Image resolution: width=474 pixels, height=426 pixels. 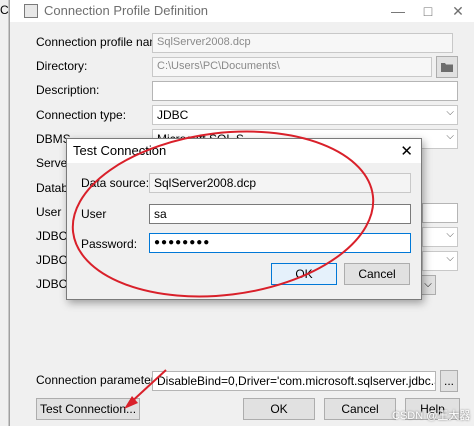 What do you see at coordinates (431, 416) in the screenshot?
I see `watermark: CSDN @王大器` at bounding box center [431, 416].